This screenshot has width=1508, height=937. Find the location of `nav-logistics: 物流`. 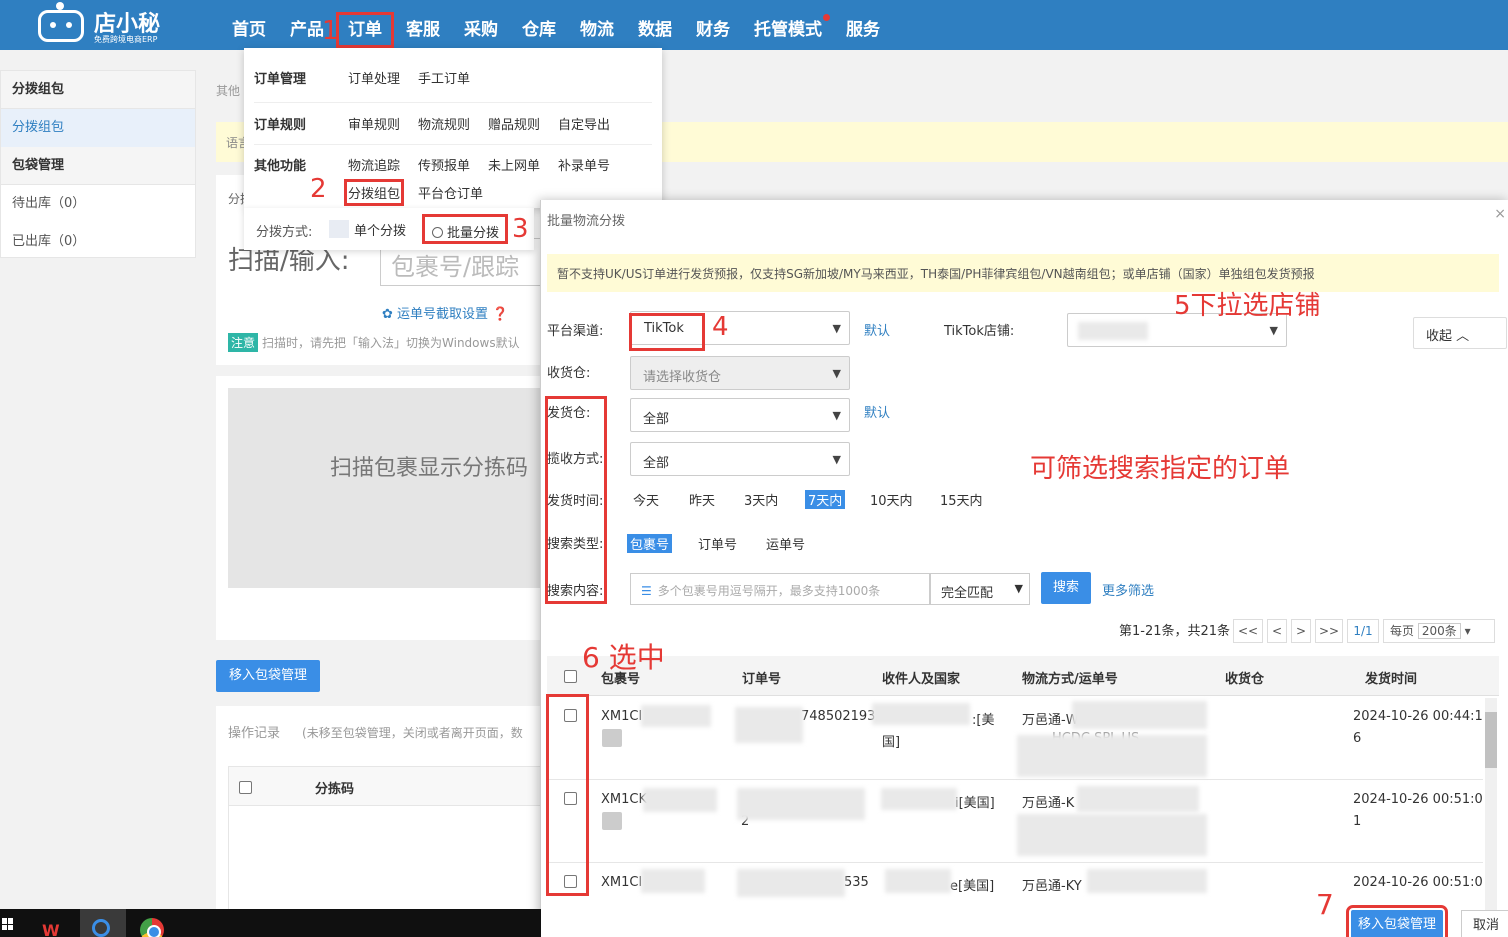

nav-logistics: 物流 is located at coordinates (597, 25).